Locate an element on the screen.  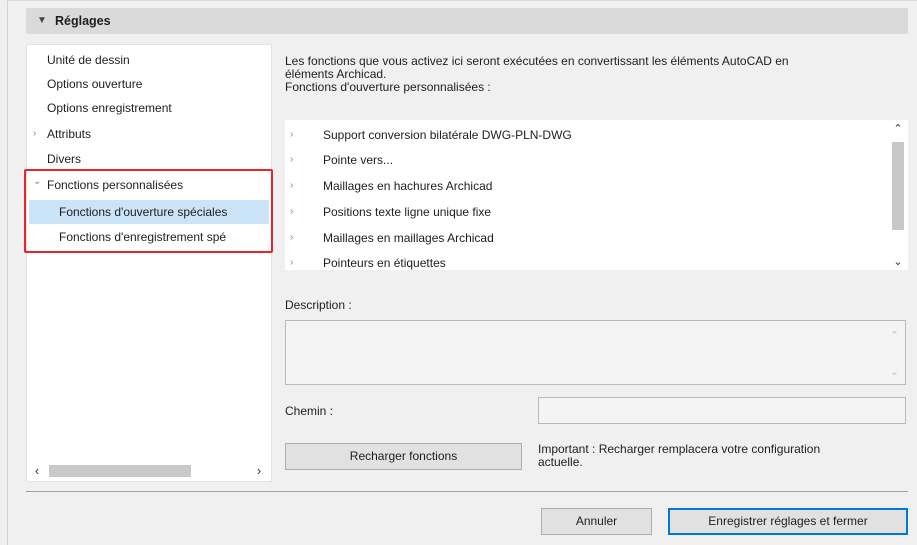
scroll-right-icon: › is located at coordinates (259, 471).